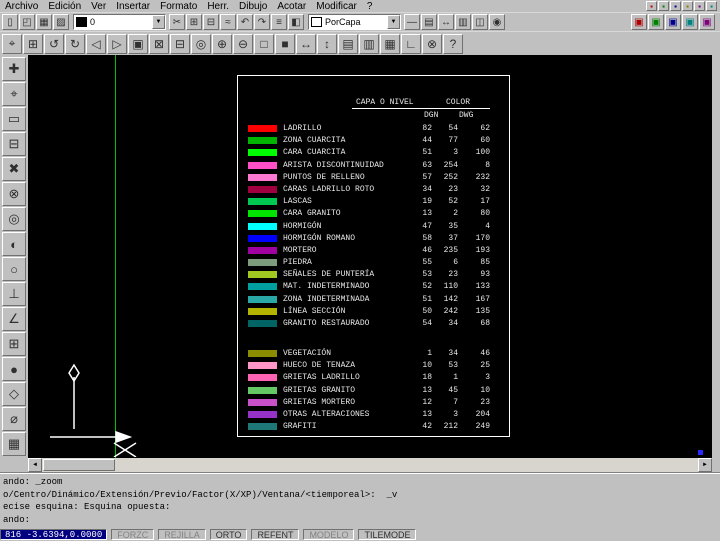  What do you see at coordinates (14, 294) in the screenshot?
I see `toolbar-button: ⊥` at bounding box center [14, 294].